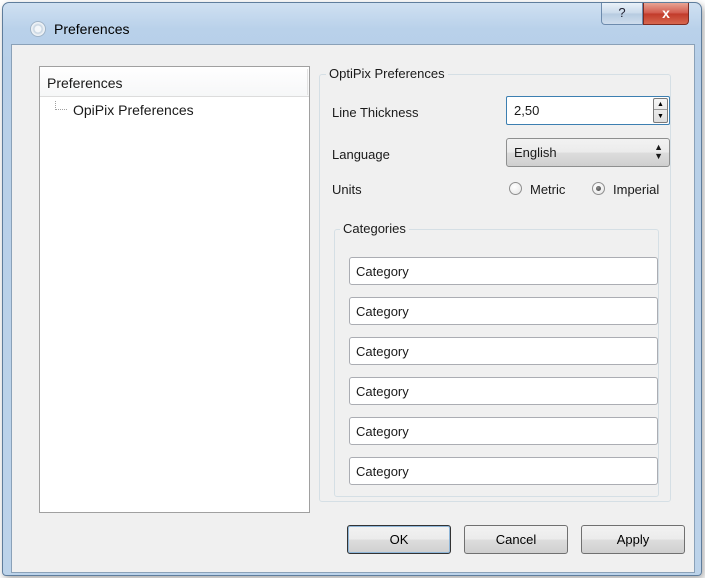  I want to click on language-select: English ▲ ▼, so click(588, 152).